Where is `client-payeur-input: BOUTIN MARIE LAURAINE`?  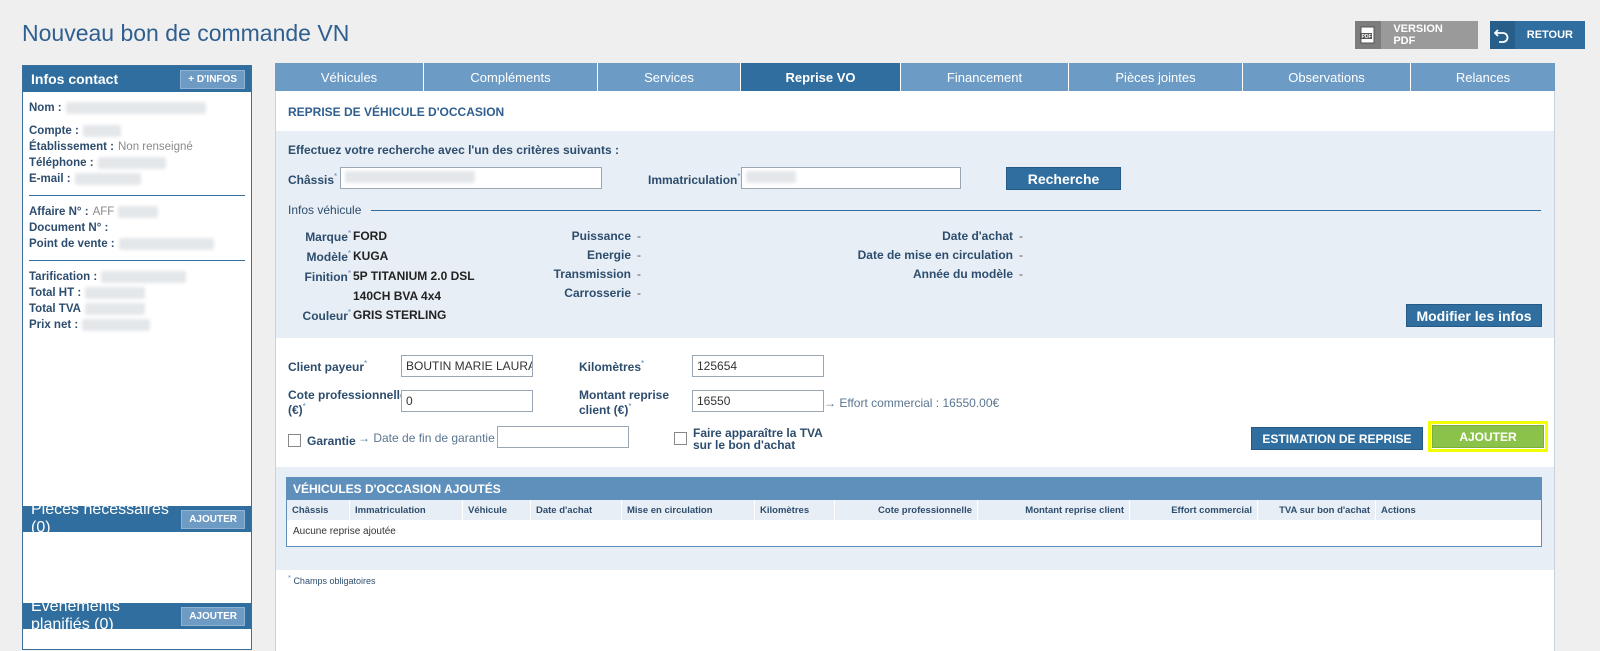
client-payeur-input: BOUTIN MARIE LAURAINE is located at coordinates (467, 366).